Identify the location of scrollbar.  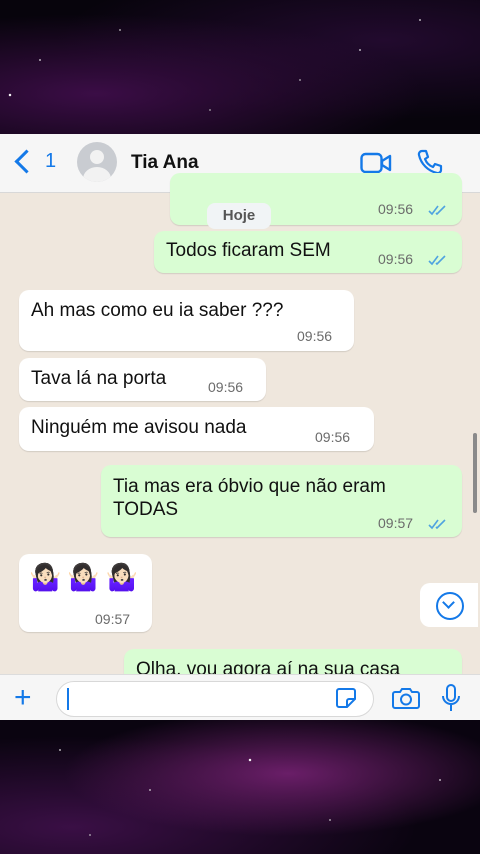
(475, 473).